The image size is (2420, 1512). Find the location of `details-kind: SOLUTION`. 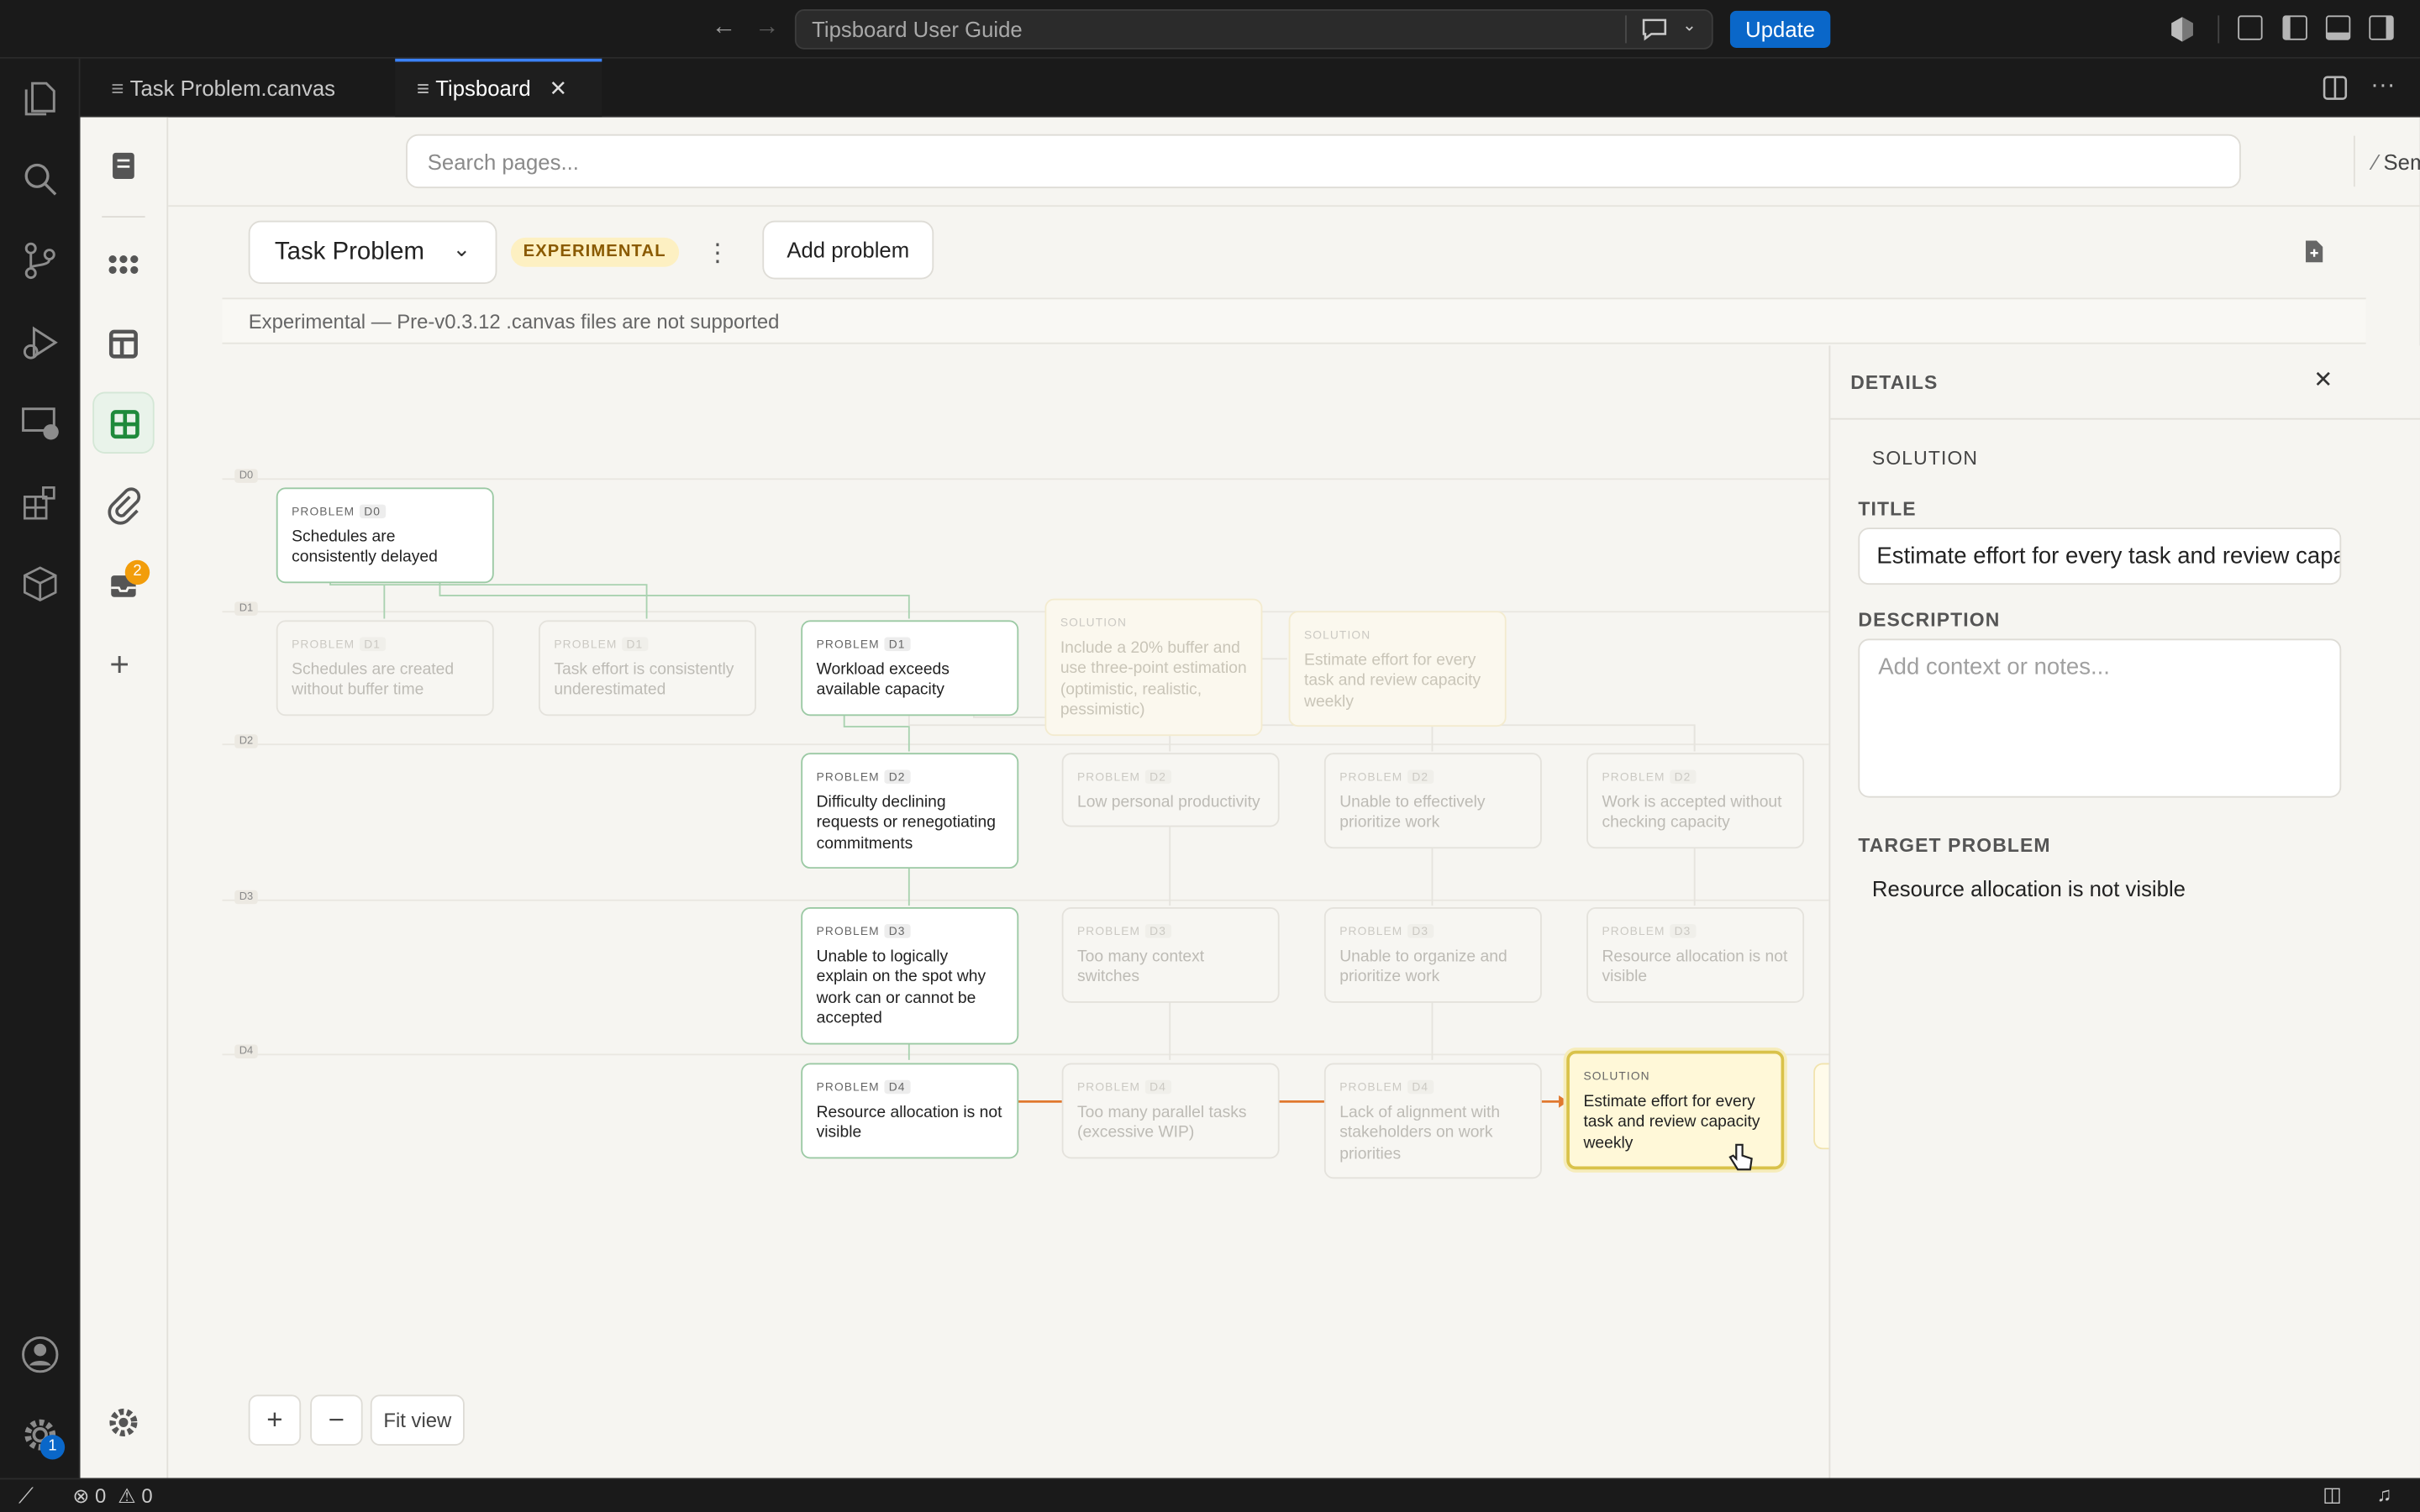

details-kind: SOLUTION is located at coordinates (1925, 458).